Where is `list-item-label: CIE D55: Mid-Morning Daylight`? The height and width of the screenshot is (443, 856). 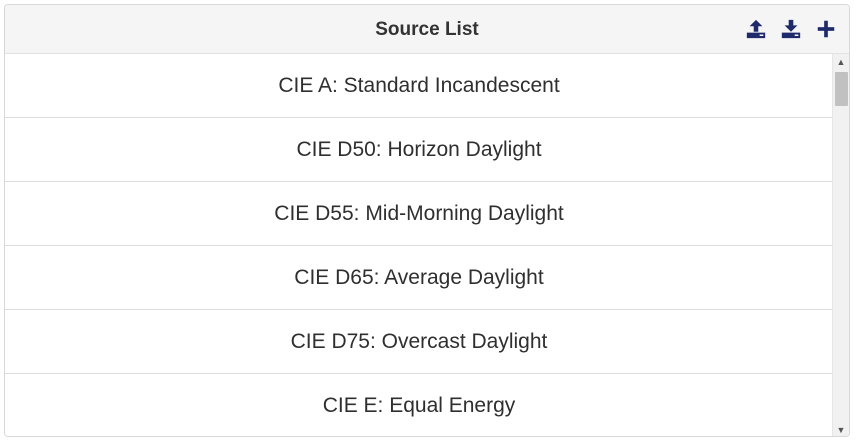 list-item-label: CIE D55: Mid-Morning Daylight is located at coordinates (419, 213).